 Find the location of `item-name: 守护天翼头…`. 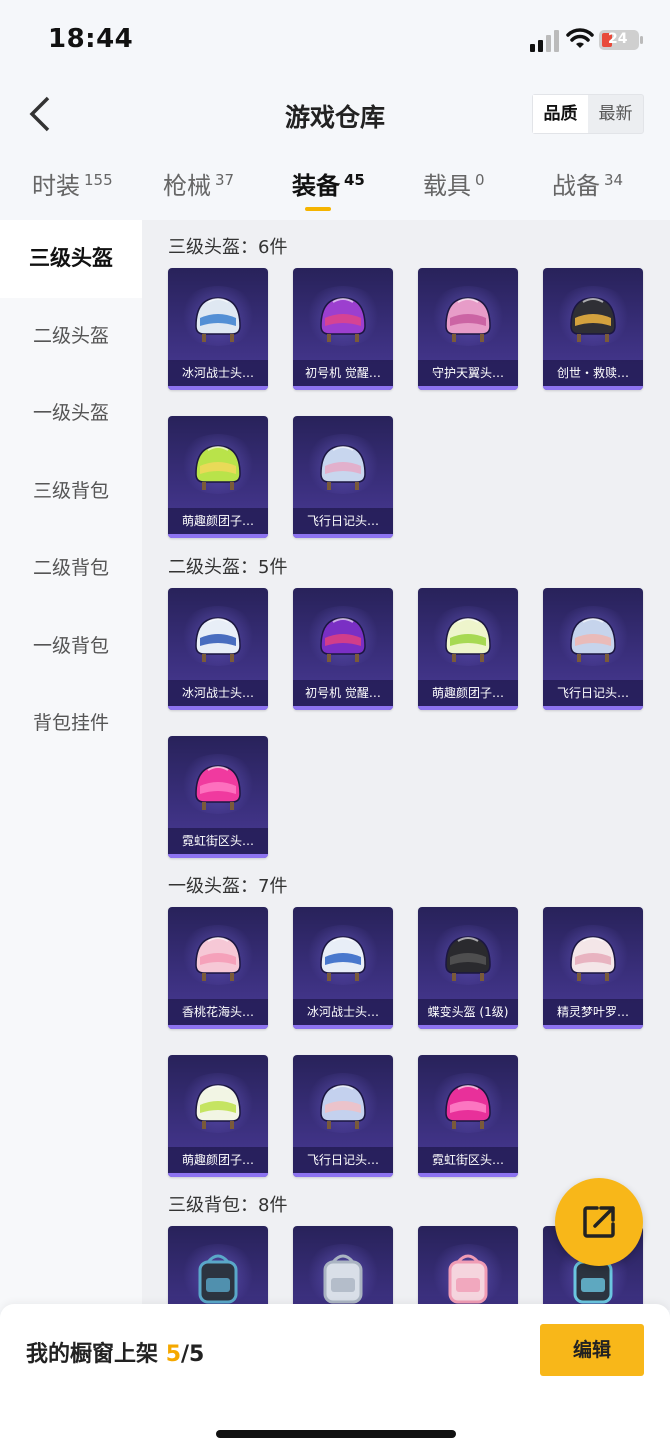

item-name: 守护天翼头… is located at coordinates (468, 373).